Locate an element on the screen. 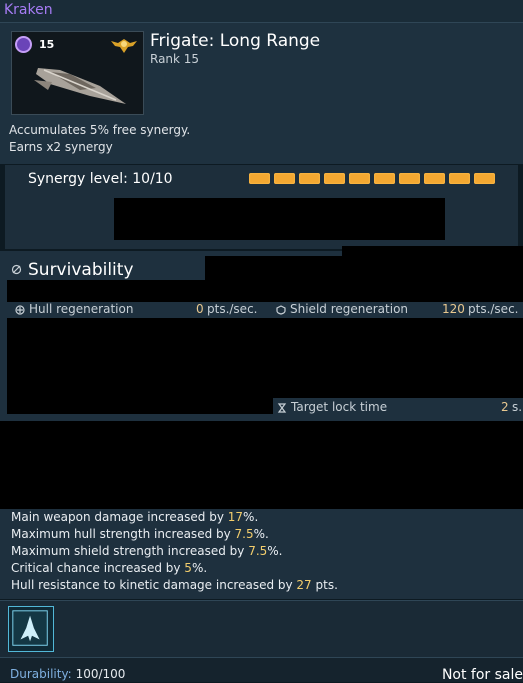 Image resolution: width=523 pixels, height=683 pixels. shield-regen-icon is located at coordinates (281, 310).